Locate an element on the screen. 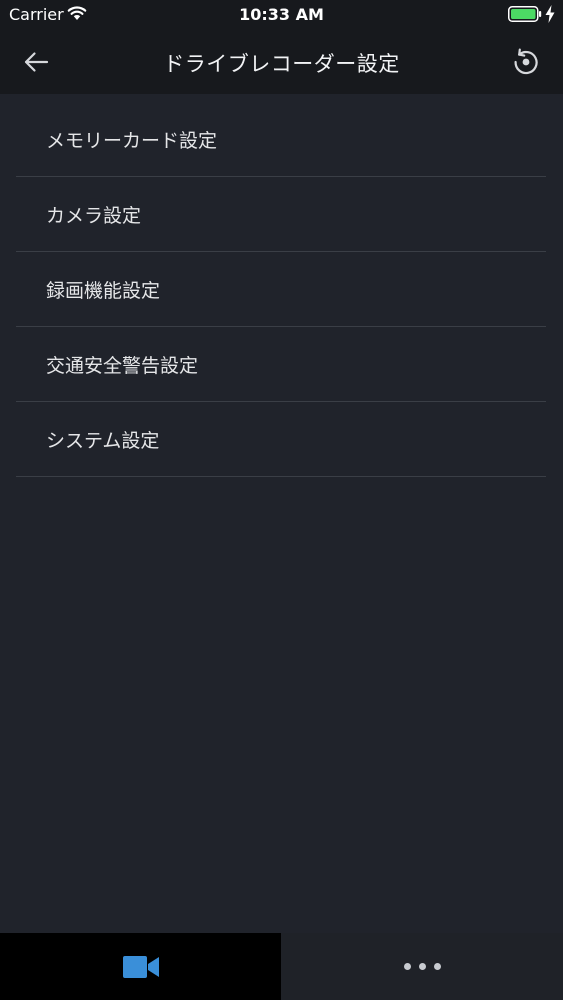  tab-camera is located at coordinates (140, 966).